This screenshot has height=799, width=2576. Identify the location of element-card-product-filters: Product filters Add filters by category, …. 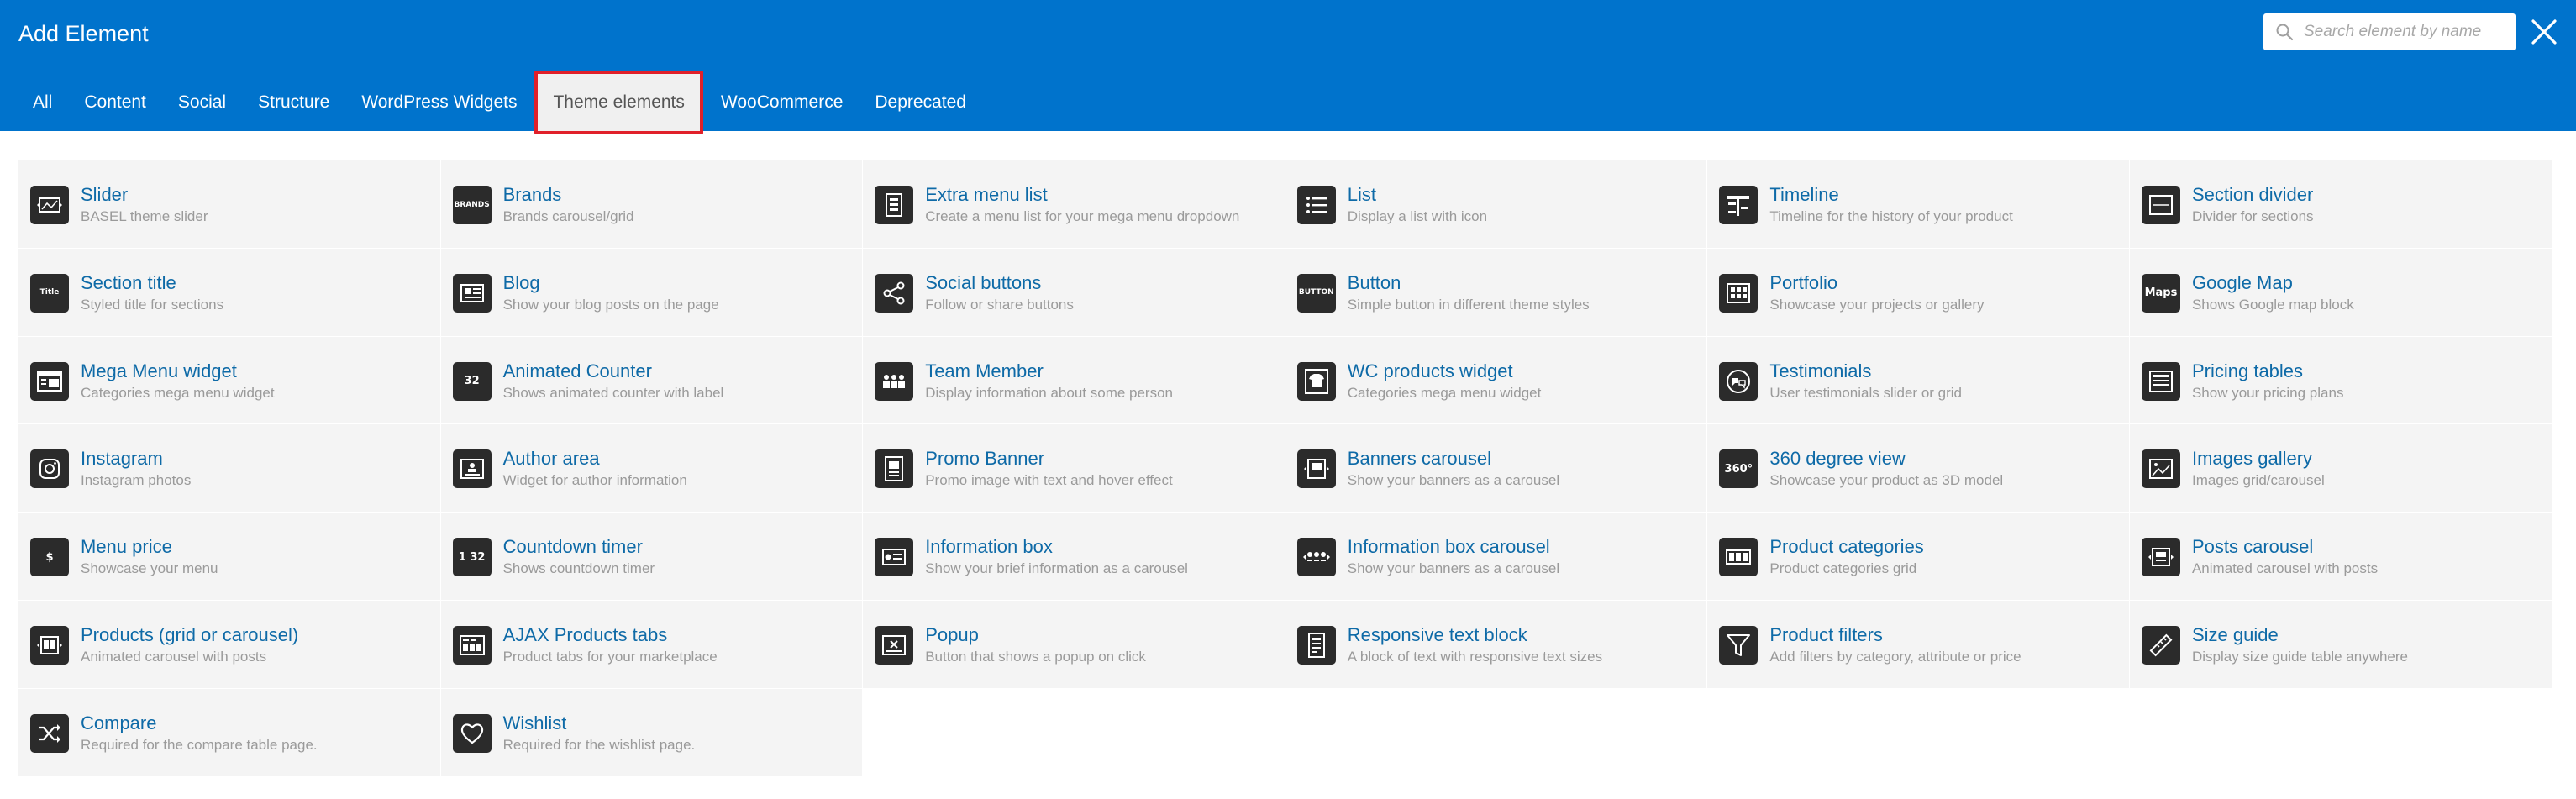
(1918, 644).